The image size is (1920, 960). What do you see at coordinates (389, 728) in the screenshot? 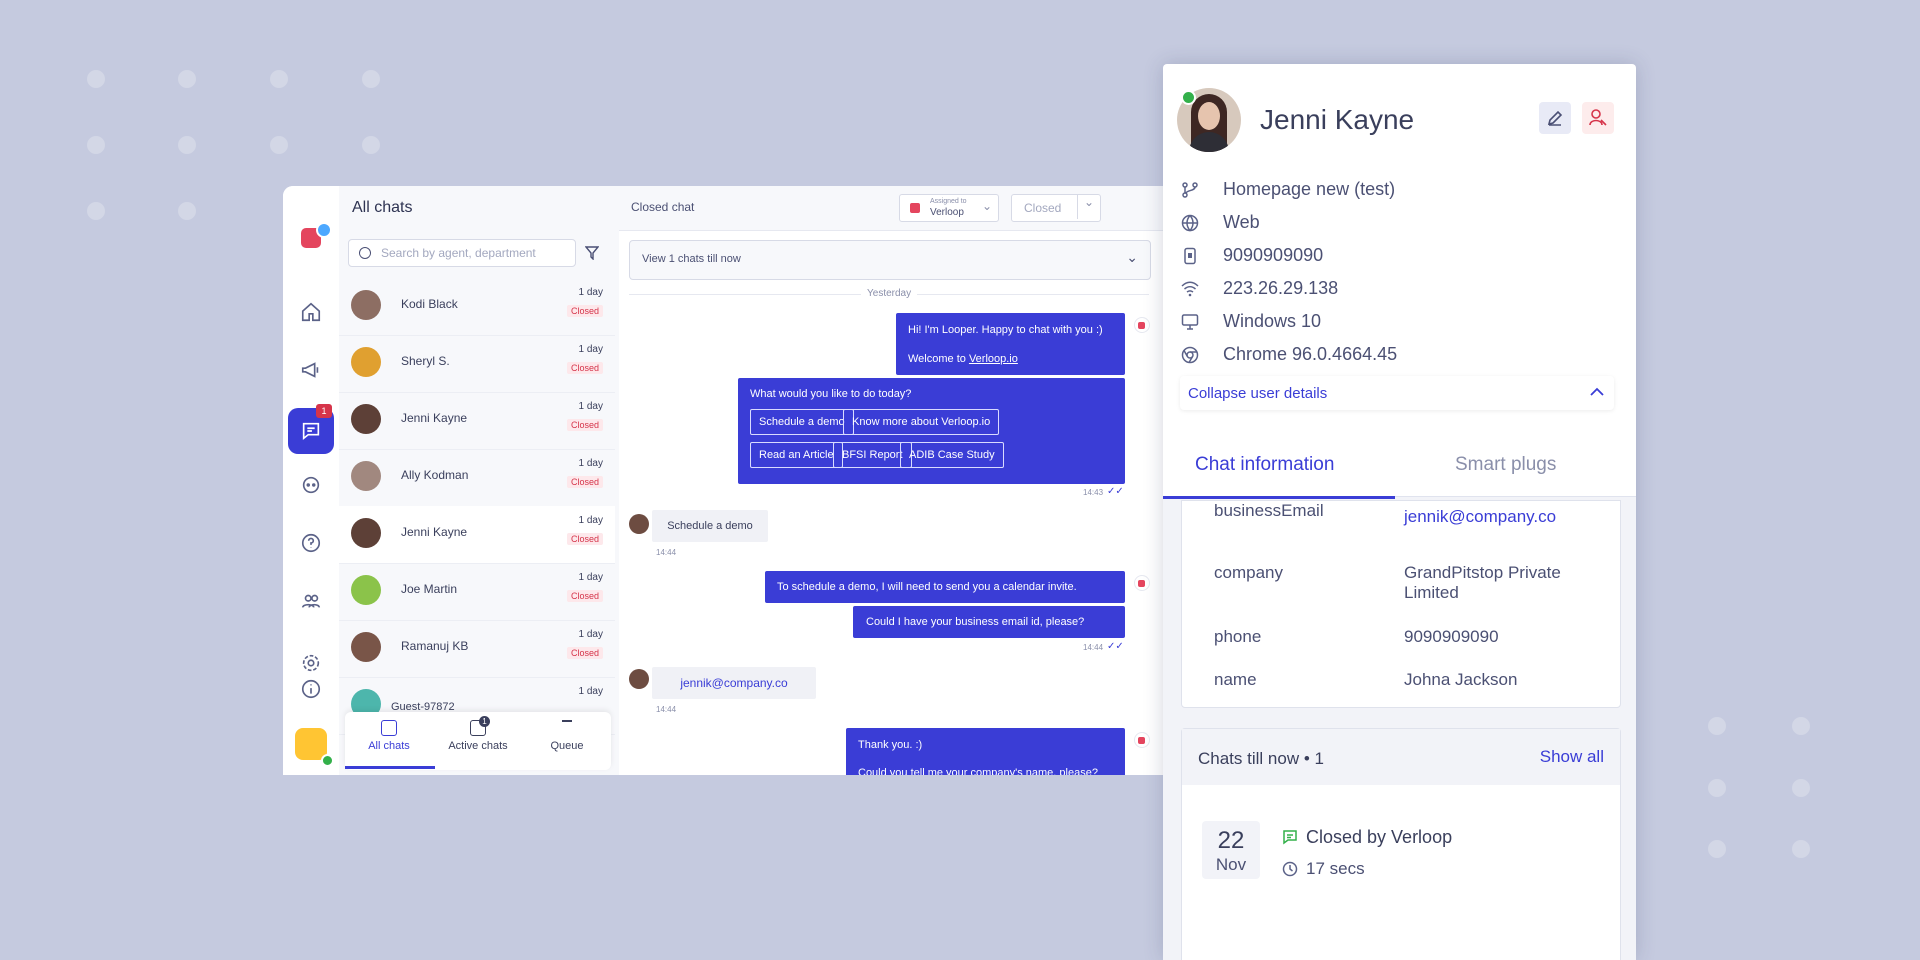
I see `all-chats-icon` at bounding box center [389, 728].